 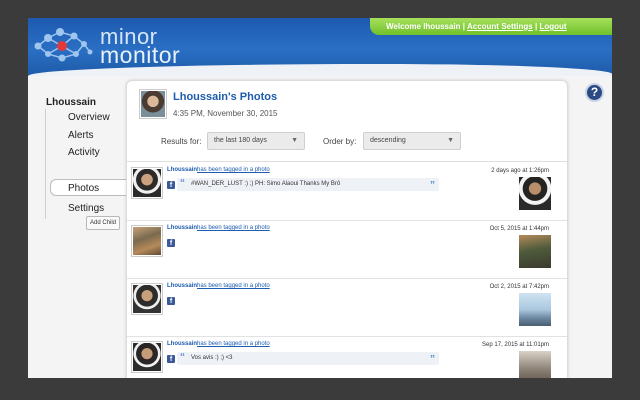 What do you see at coordinates (240, 140) in the screenshot?
I see `results-range-value: the last 180 days` at bounding box center [240, 140].